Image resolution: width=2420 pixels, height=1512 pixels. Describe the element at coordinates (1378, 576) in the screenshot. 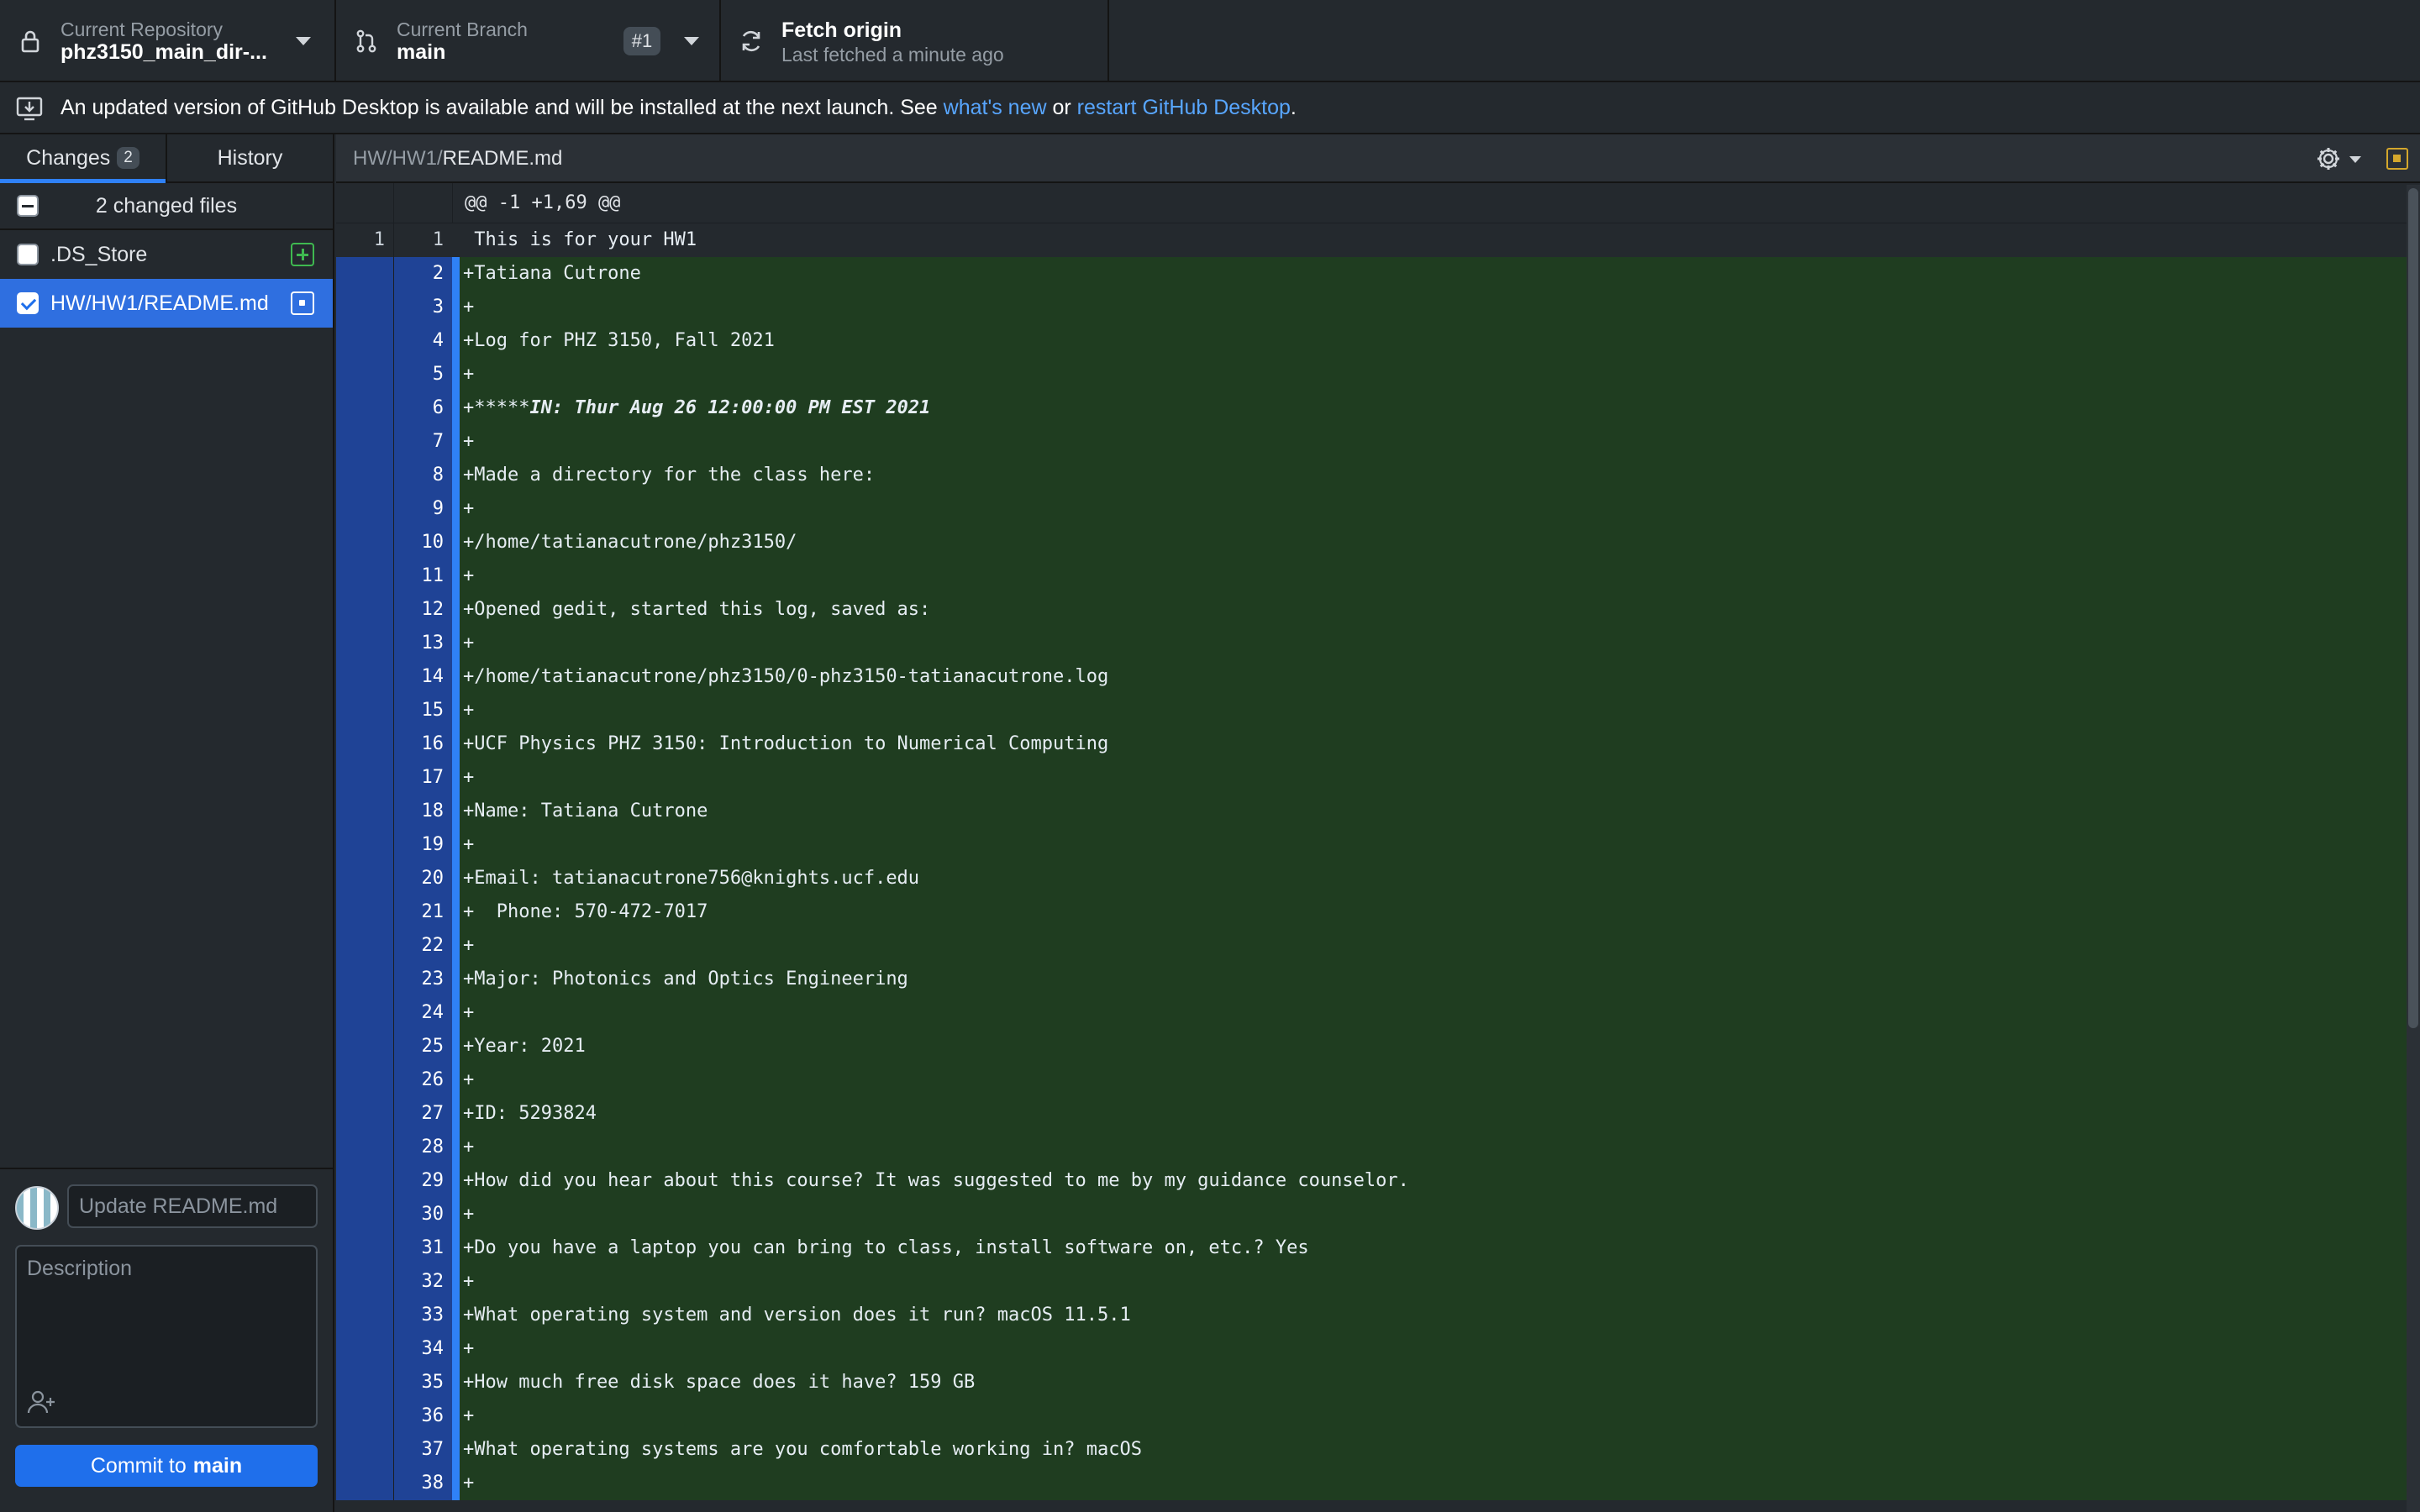

I see `diff-line: 11 +` at that location.